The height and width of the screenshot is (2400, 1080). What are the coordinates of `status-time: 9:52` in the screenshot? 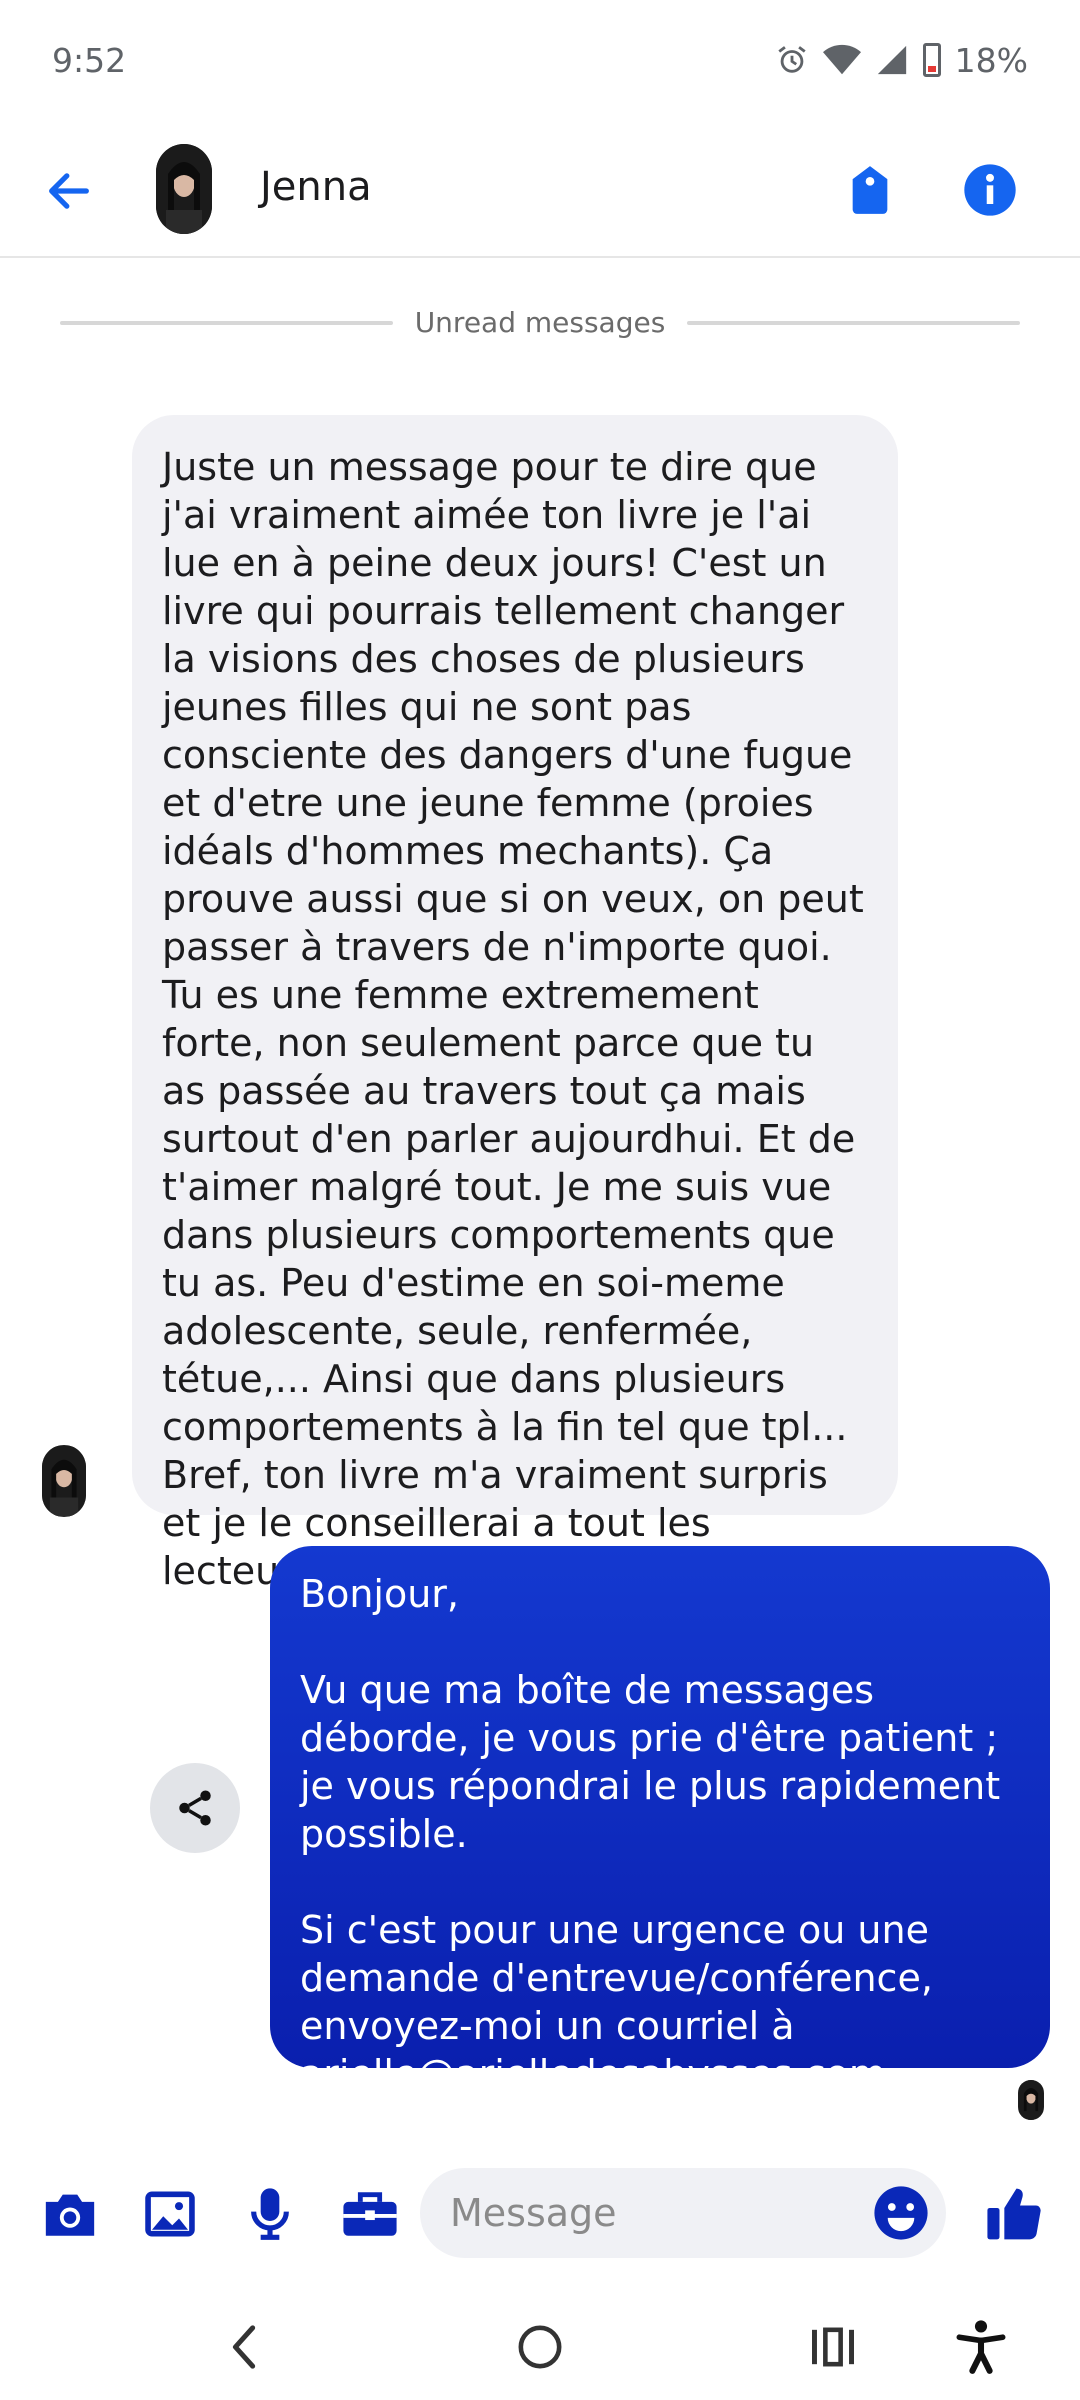 It's located at (89, 60).